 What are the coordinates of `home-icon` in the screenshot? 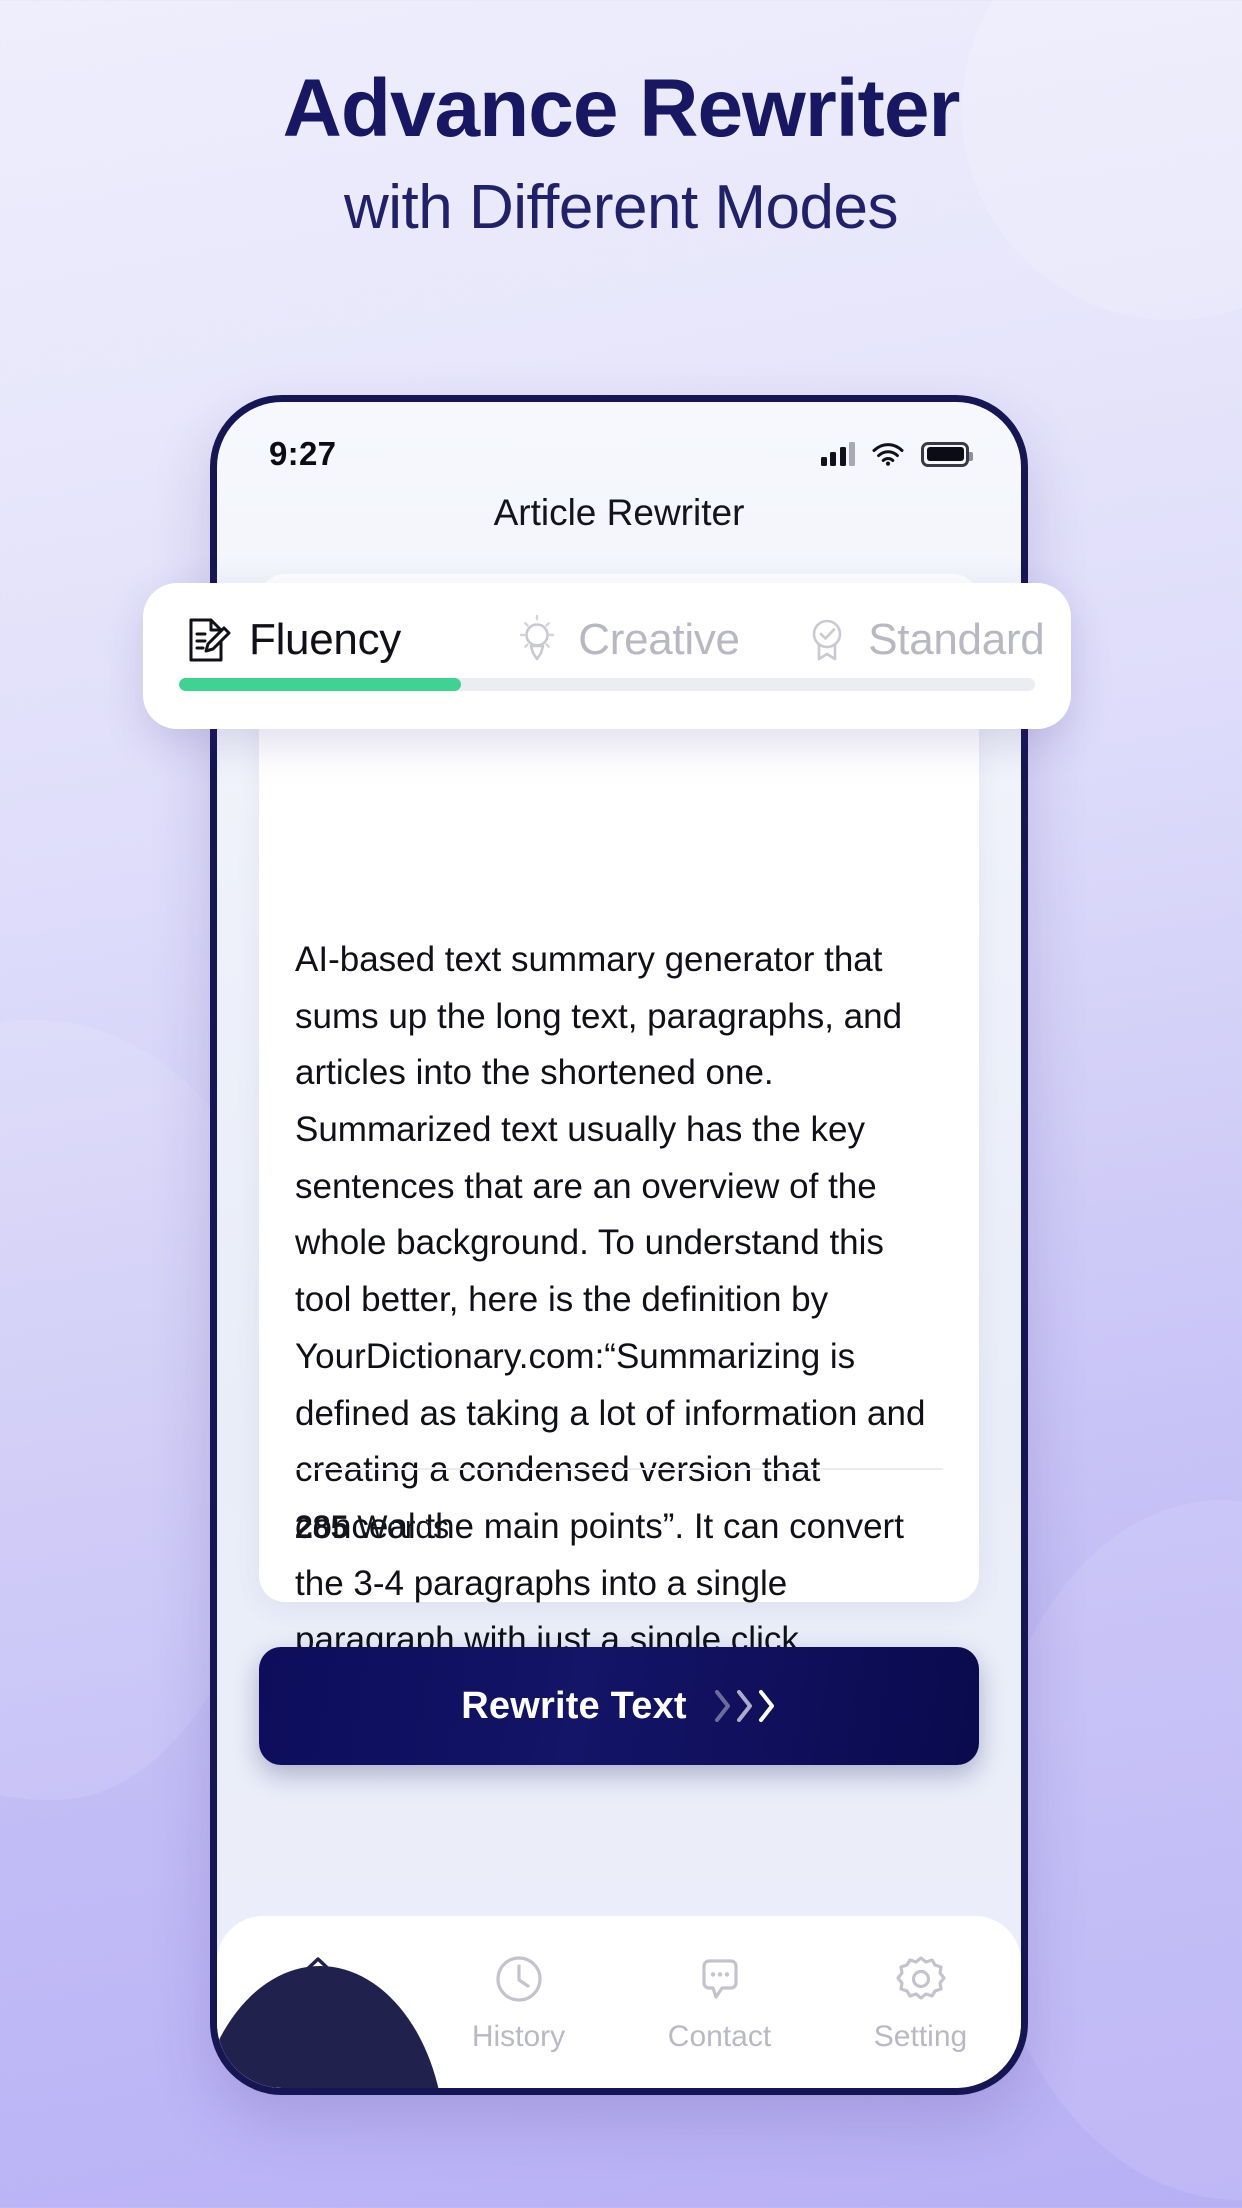 It's located at (317, 1980).